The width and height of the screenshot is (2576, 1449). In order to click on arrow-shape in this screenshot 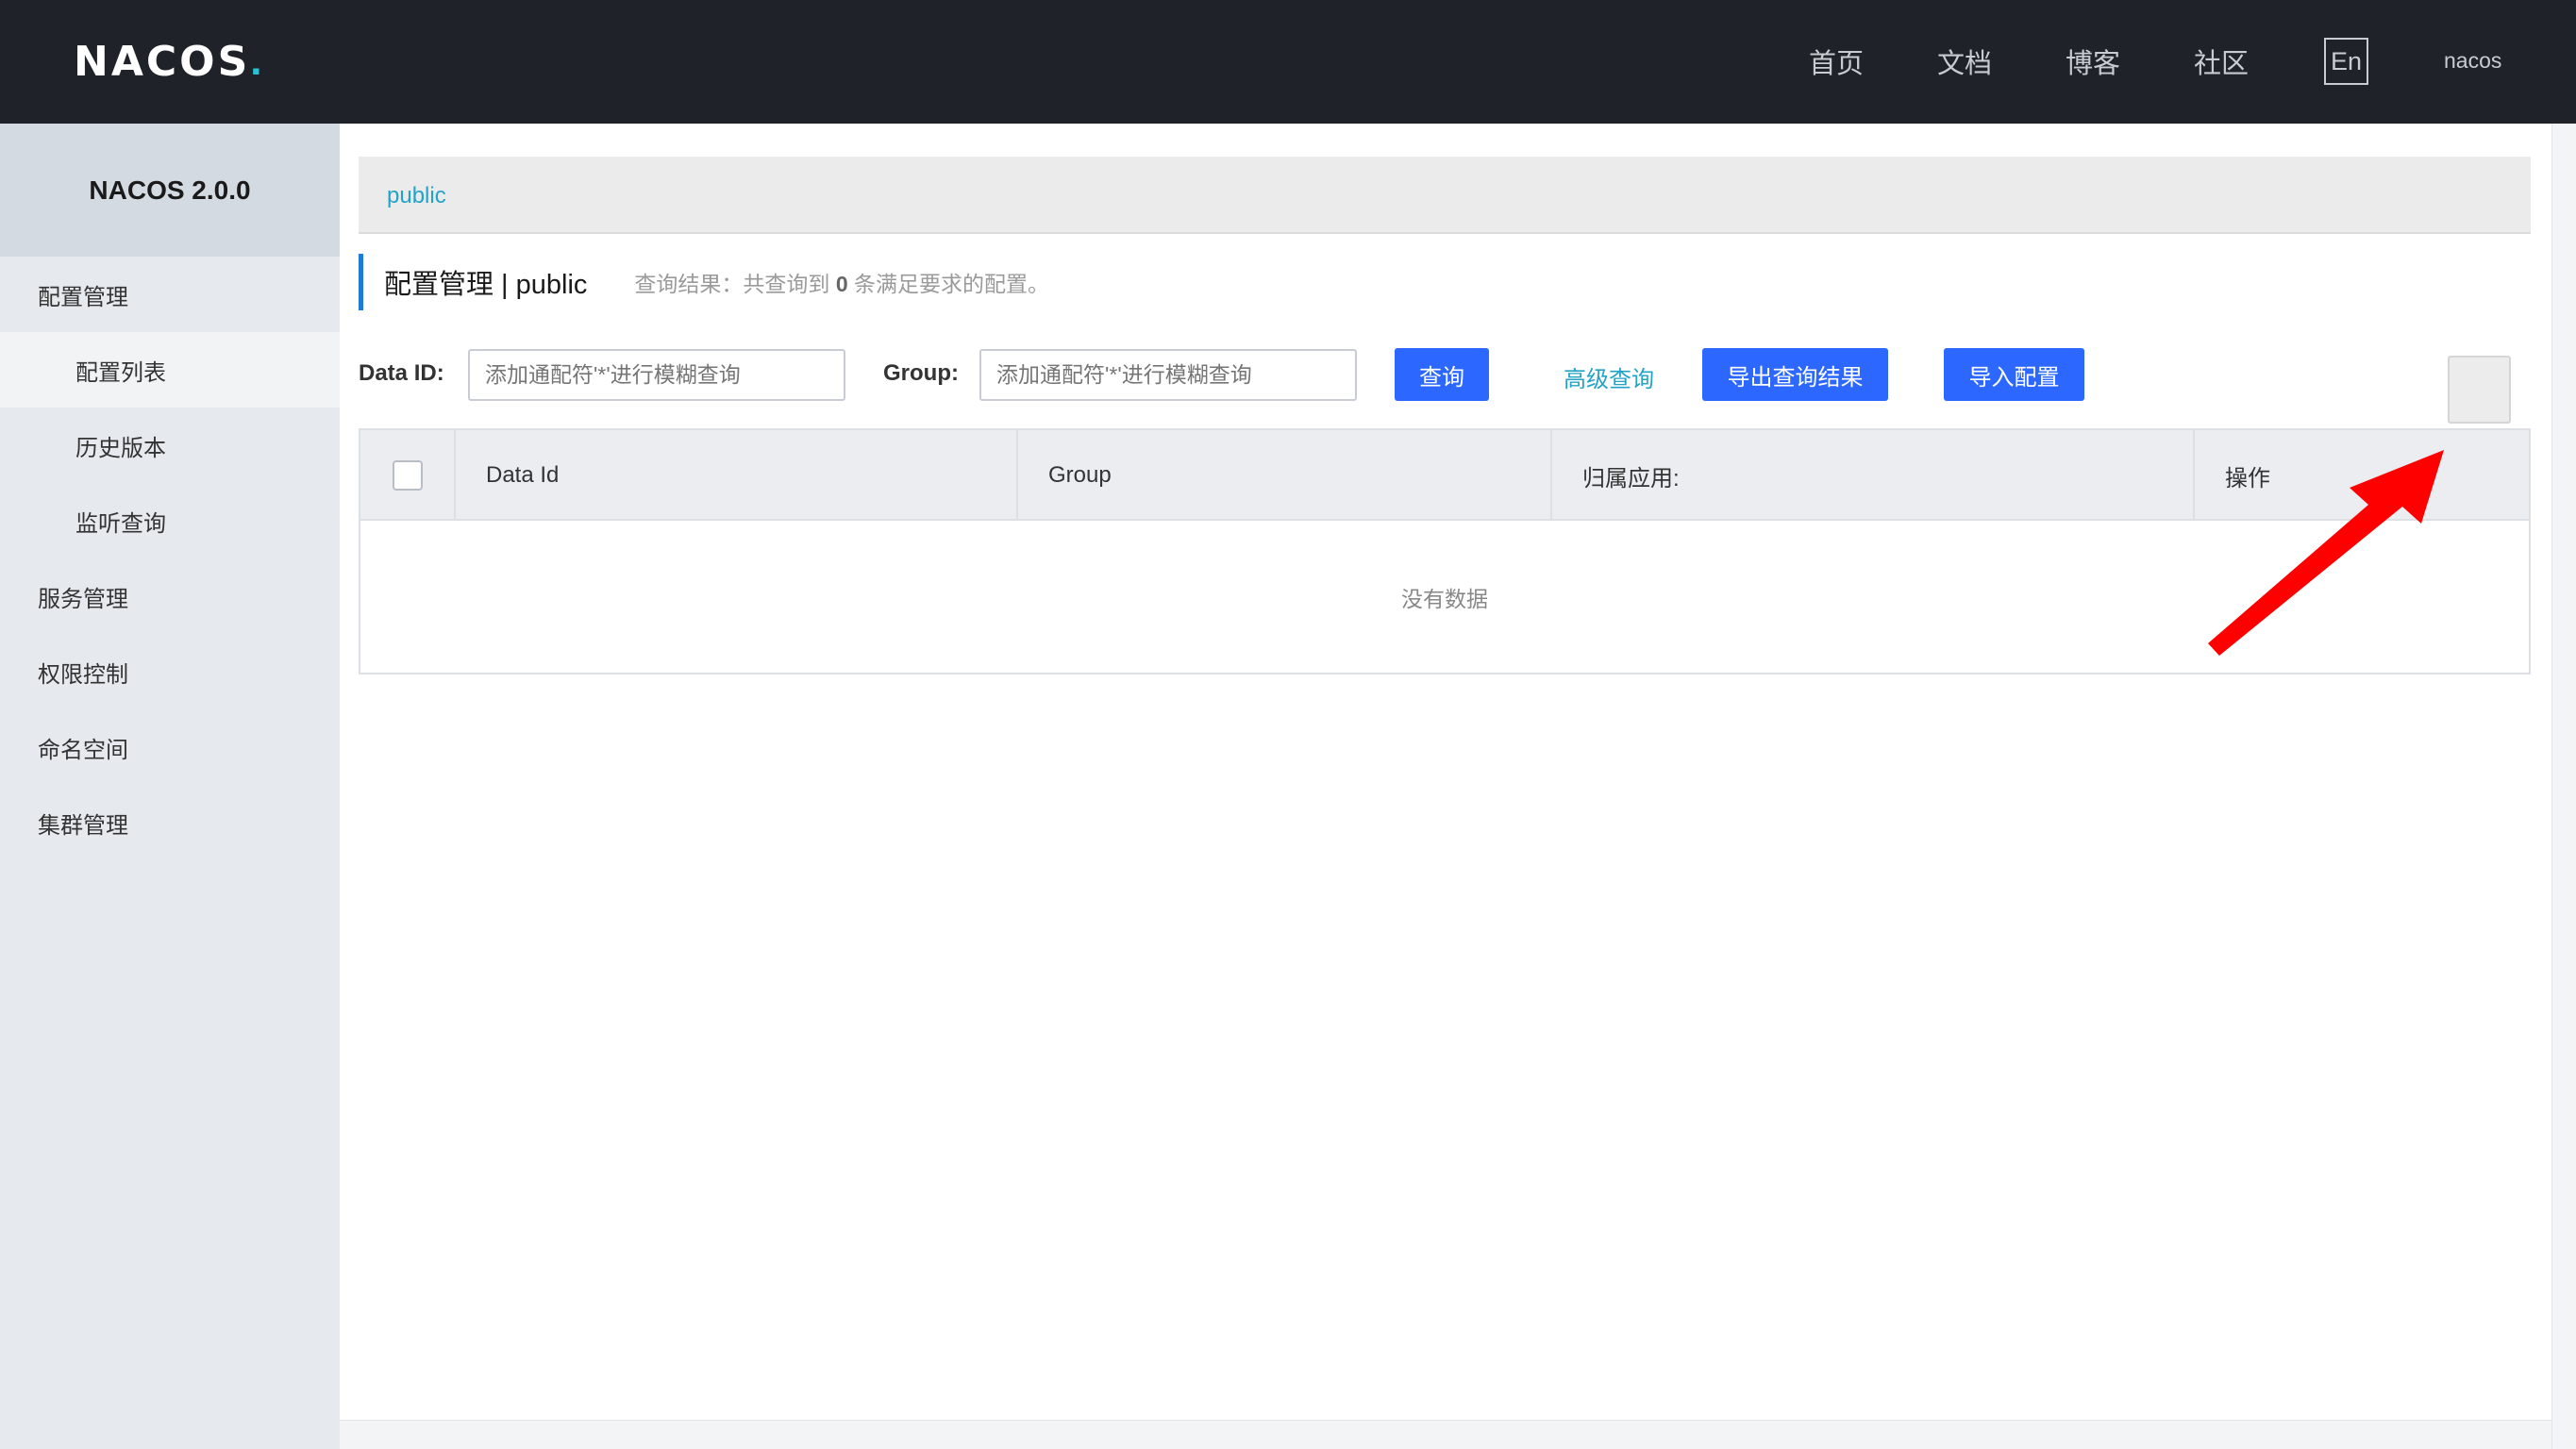, I will do `click(2326, 553)`.